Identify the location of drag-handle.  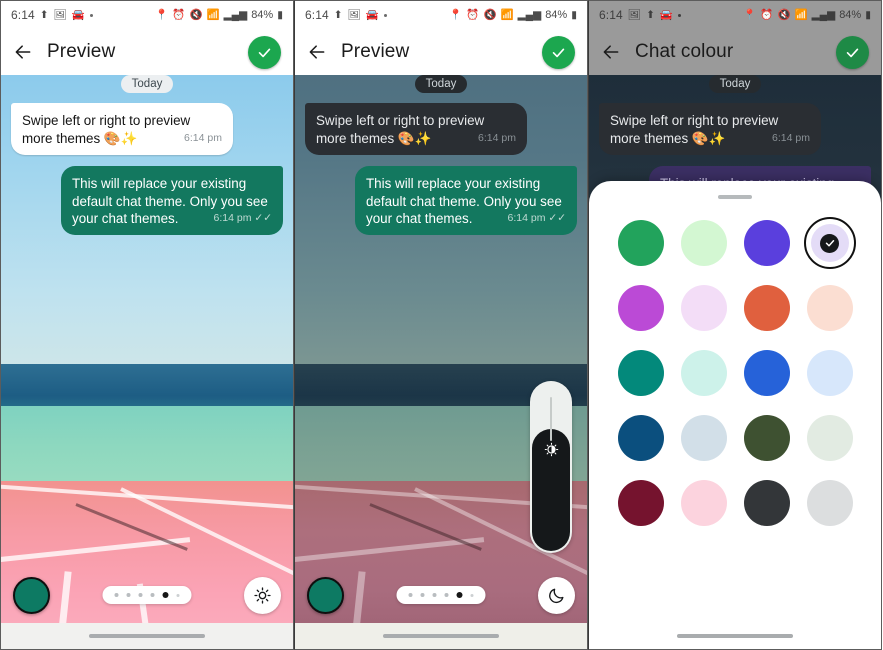
(735, 197).